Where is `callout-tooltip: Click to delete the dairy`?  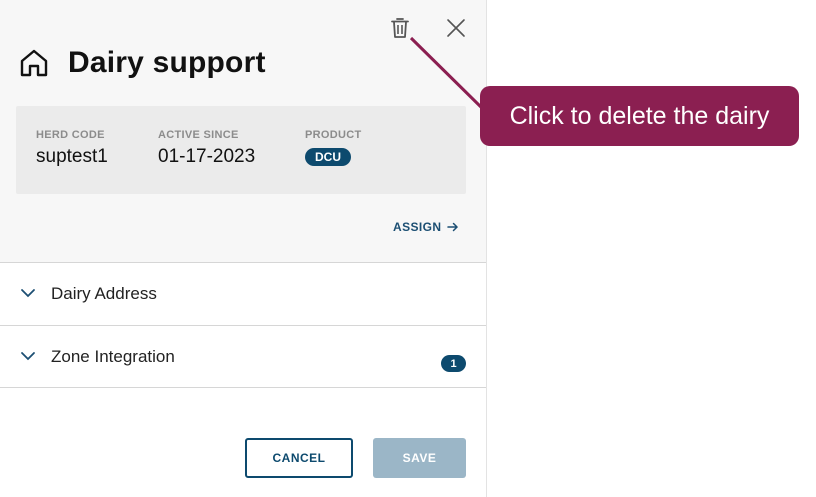
callout-tooltip: Click to delete the dairy is located at coordinates (639, 116).